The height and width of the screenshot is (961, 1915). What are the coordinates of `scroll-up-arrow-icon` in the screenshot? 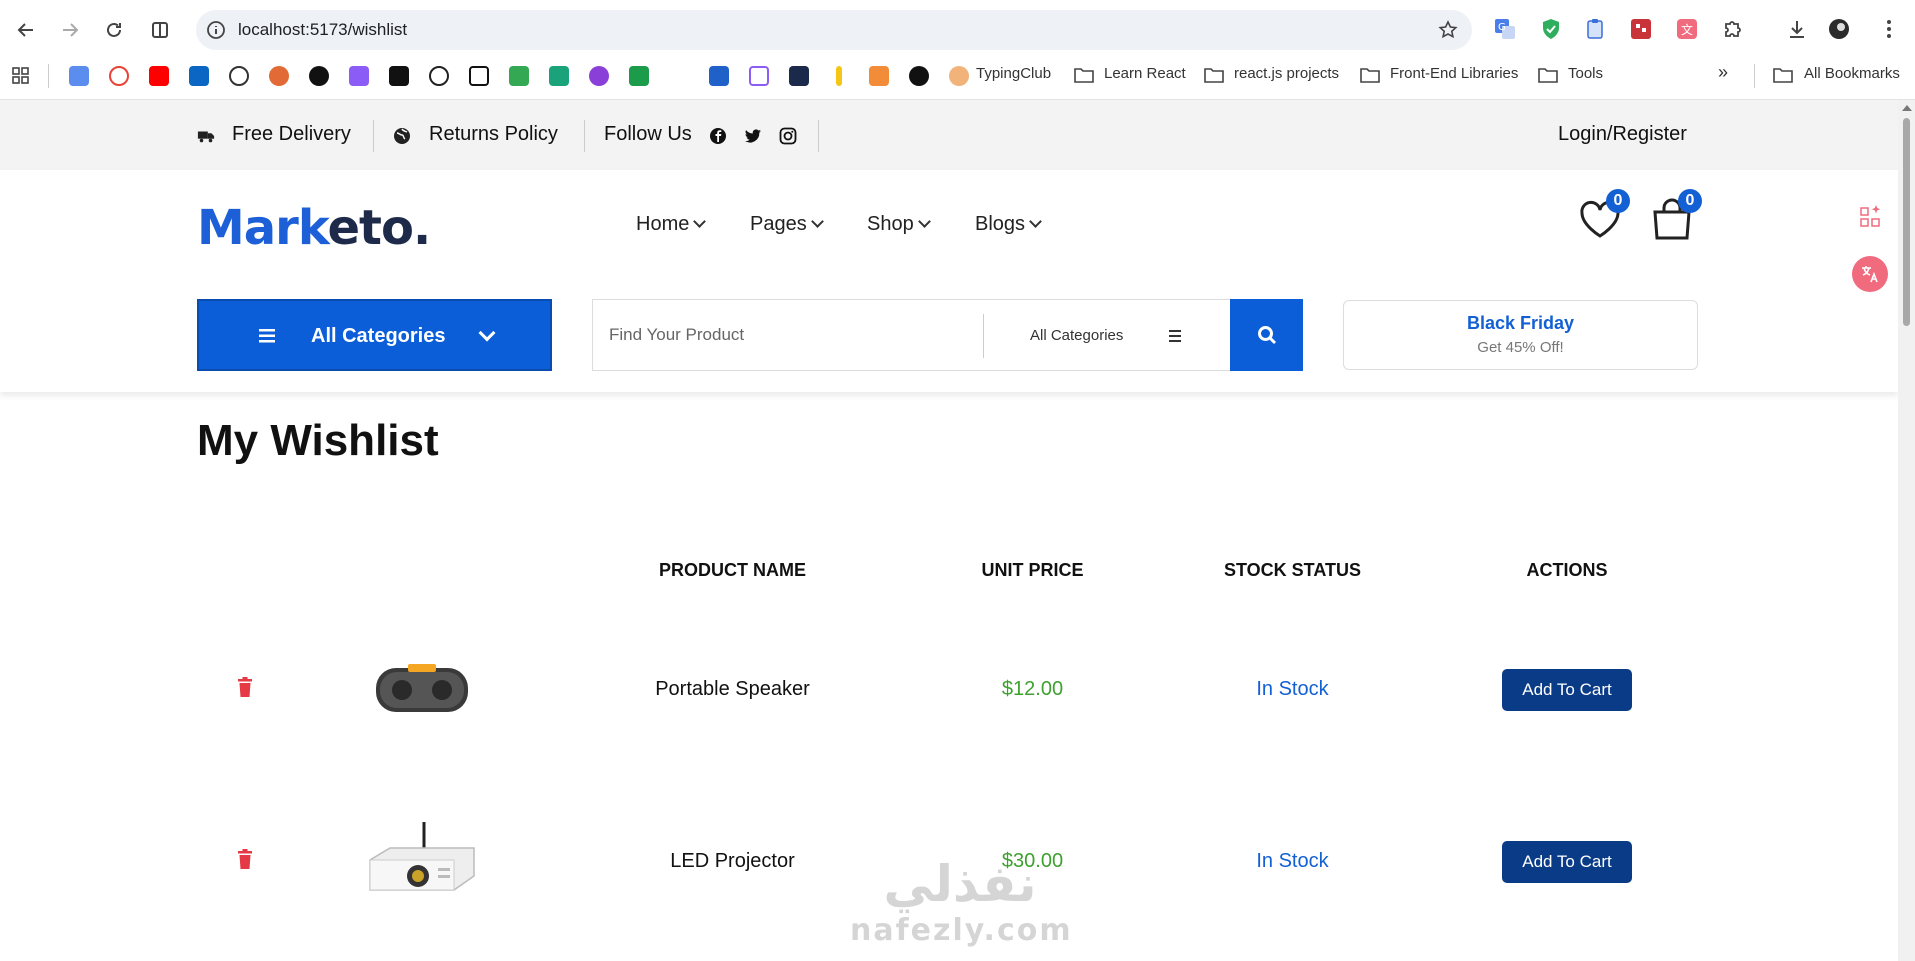 It's located at (1907, 108).